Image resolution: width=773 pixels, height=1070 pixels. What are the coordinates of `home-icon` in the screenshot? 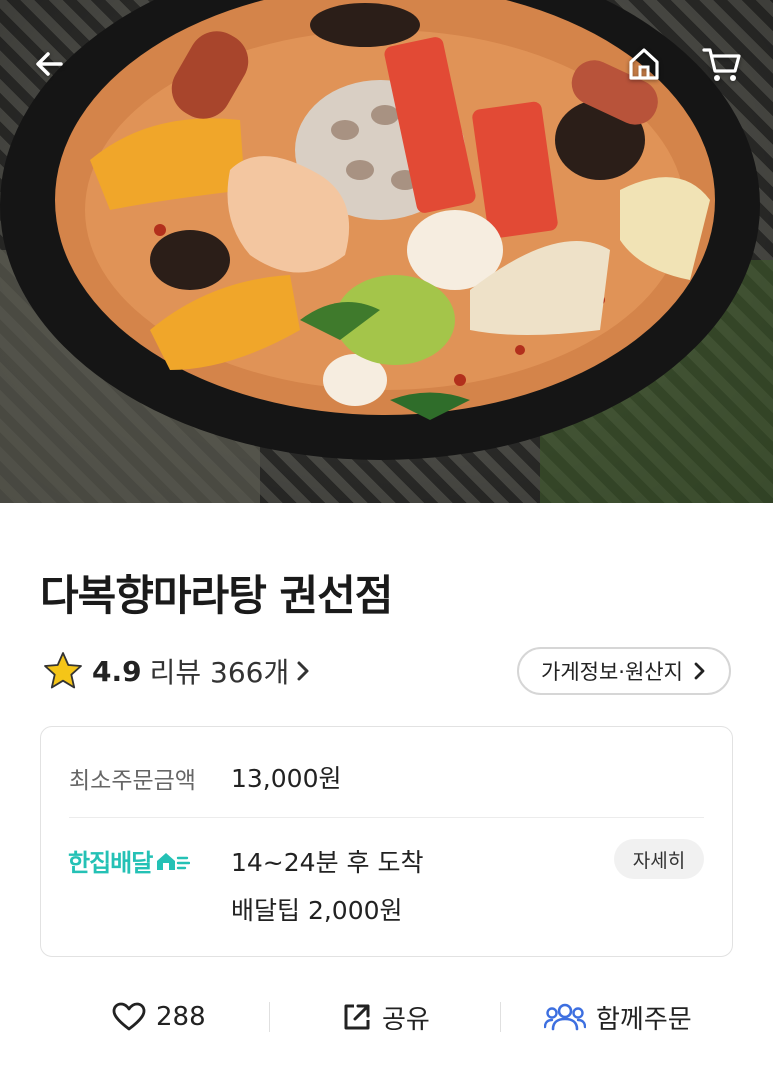 It's located at (644, 64).